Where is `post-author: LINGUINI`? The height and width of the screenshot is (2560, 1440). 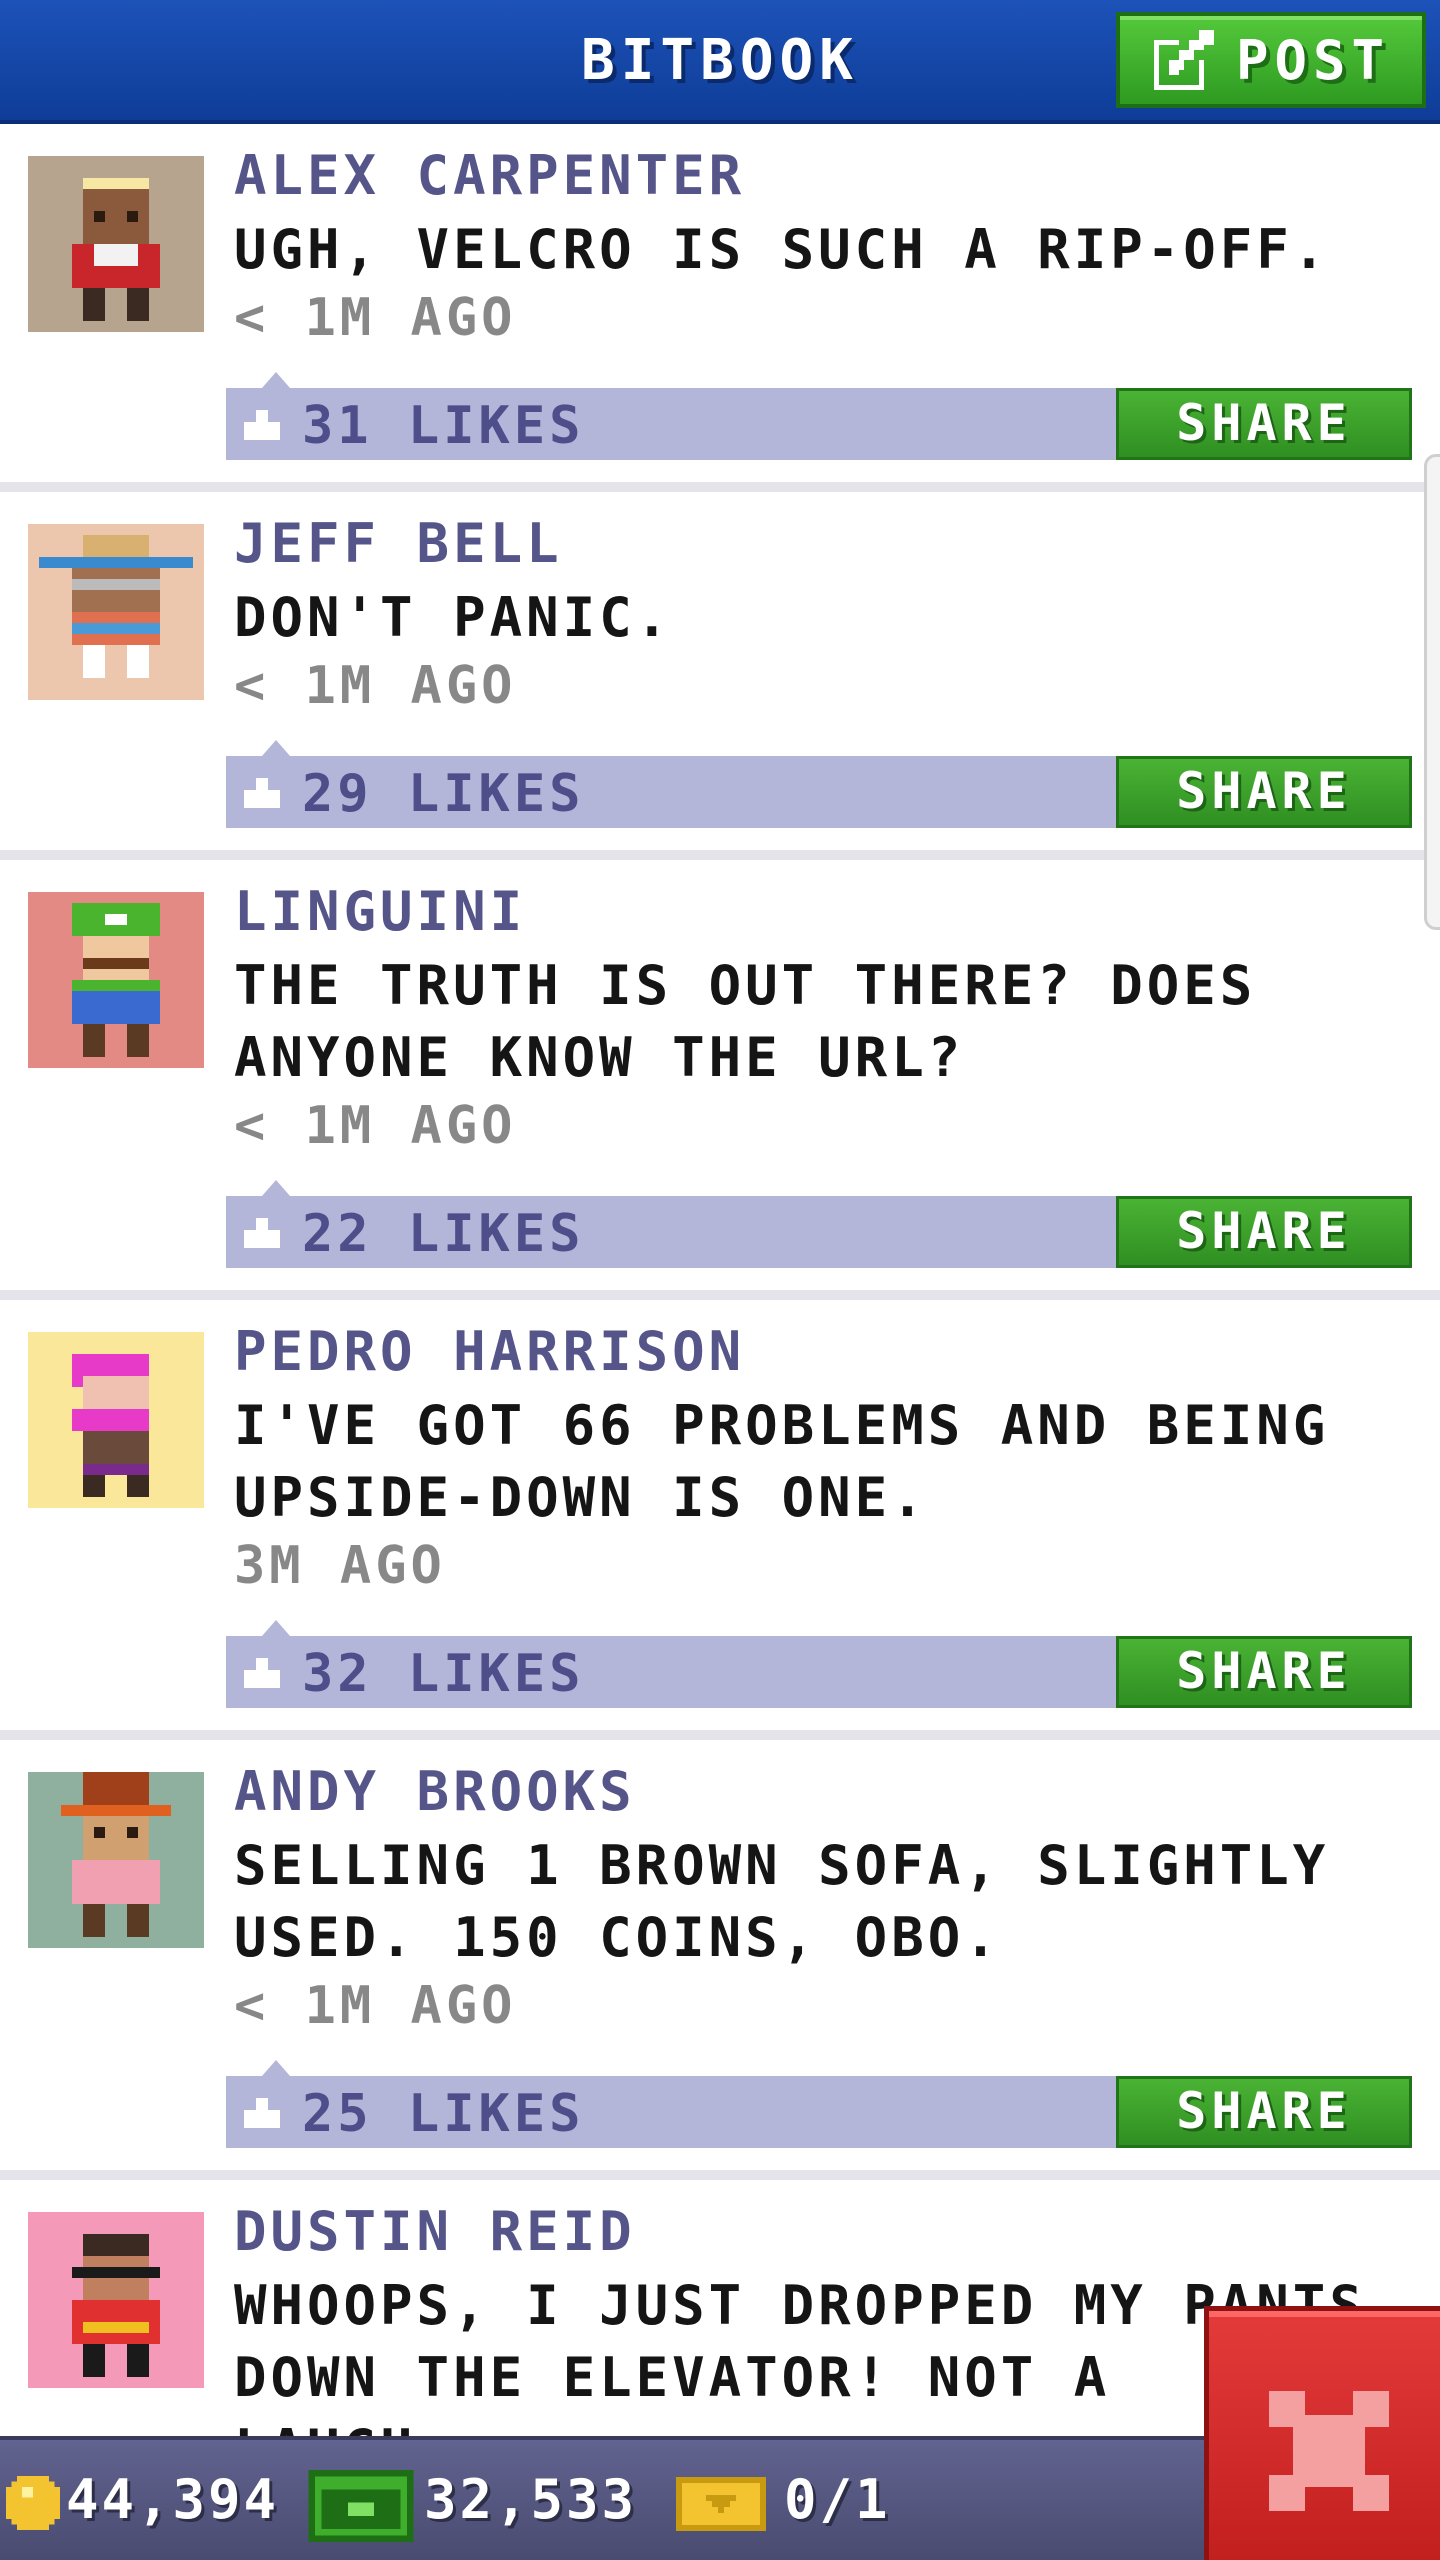
post-author: LINGUINI is located at coordinates (380, 911).